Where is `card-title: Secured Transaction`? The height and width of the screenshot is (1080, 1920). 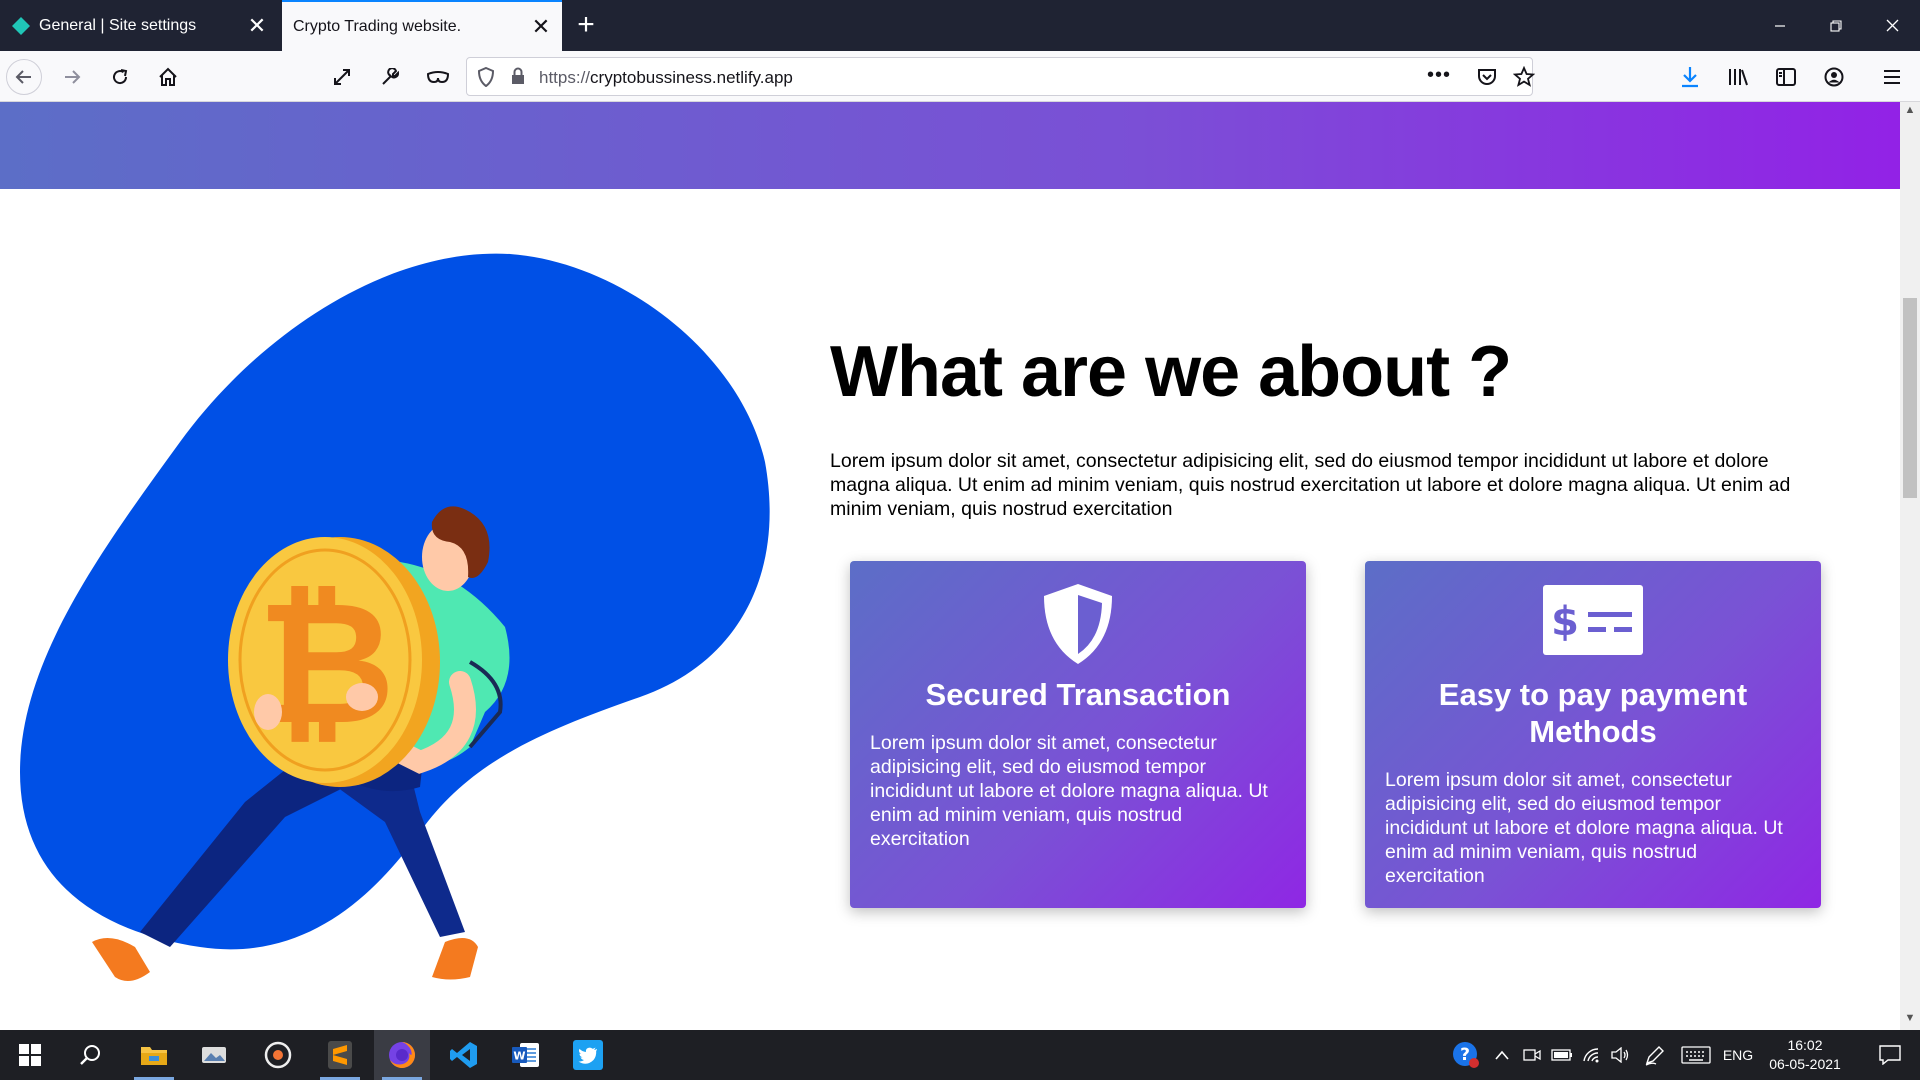
card-title: Secured Transaction is located at coordinates (1078, 694).